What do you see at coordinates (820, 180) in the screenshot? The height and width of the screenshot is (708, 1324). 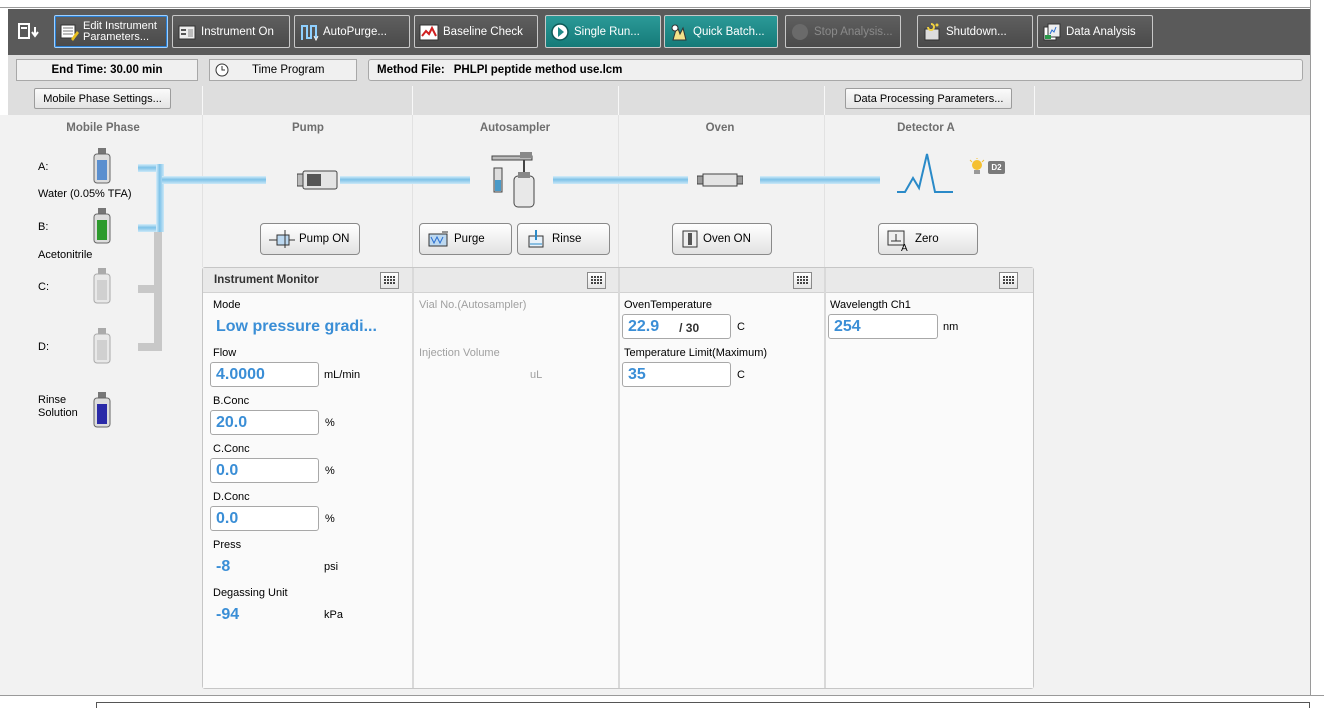 I see `pipe-oven-to-detector` at bounding box center [820, 180].